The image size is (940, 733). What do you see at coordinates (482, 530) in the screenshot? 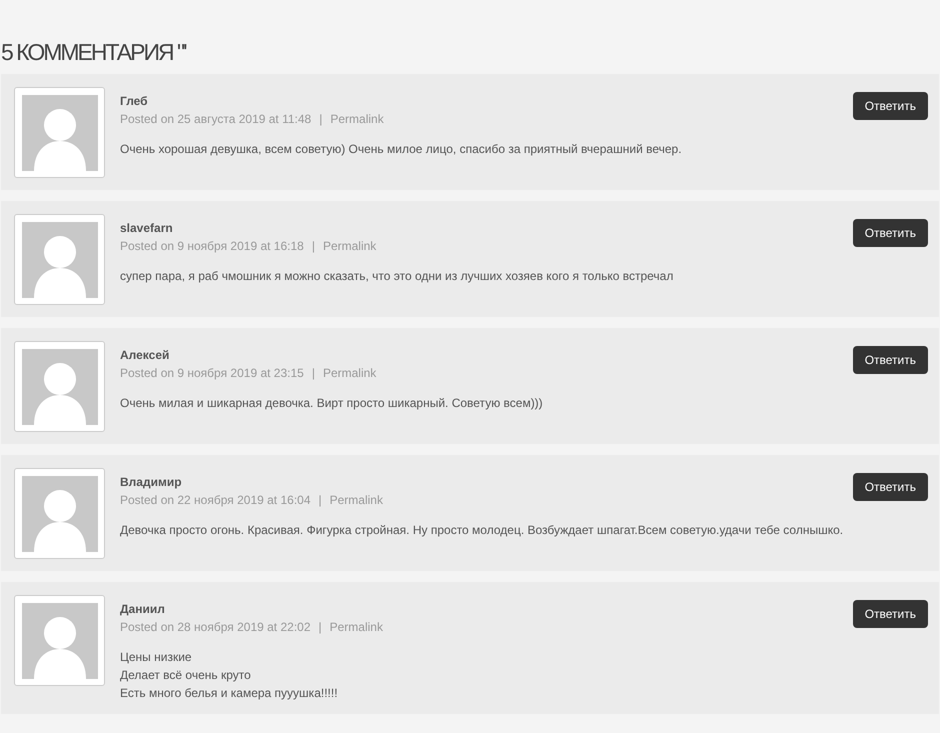
I see `comment-text: Девочка просто огонь. Красивая. Фигурка стройная. Ну просто молодец. Возбуждает шпагат.Всем советую.удачи тебе солнышко.` at bounding box center [482, 530].